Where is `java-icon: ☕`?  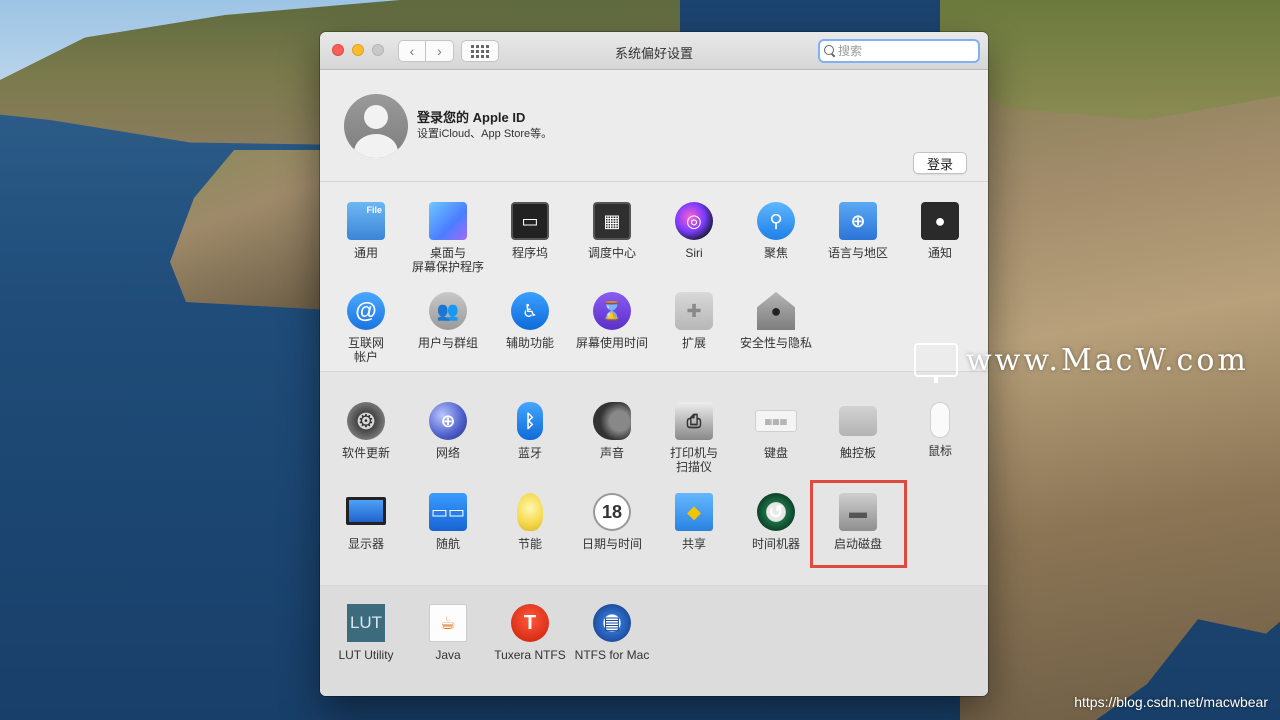 java-icon: ☕ is located at coordinates (448, 623).